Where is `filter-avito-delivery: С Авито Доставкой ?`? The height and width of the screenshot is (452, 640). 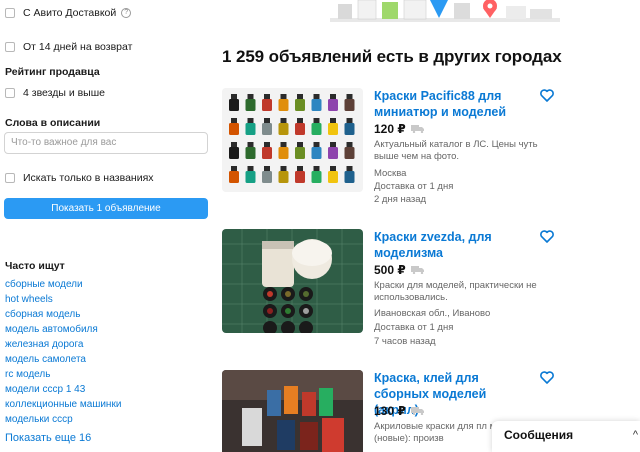
filter-avito-delivery: С Авито Доставкой ? is located at coordinates (68, 13).